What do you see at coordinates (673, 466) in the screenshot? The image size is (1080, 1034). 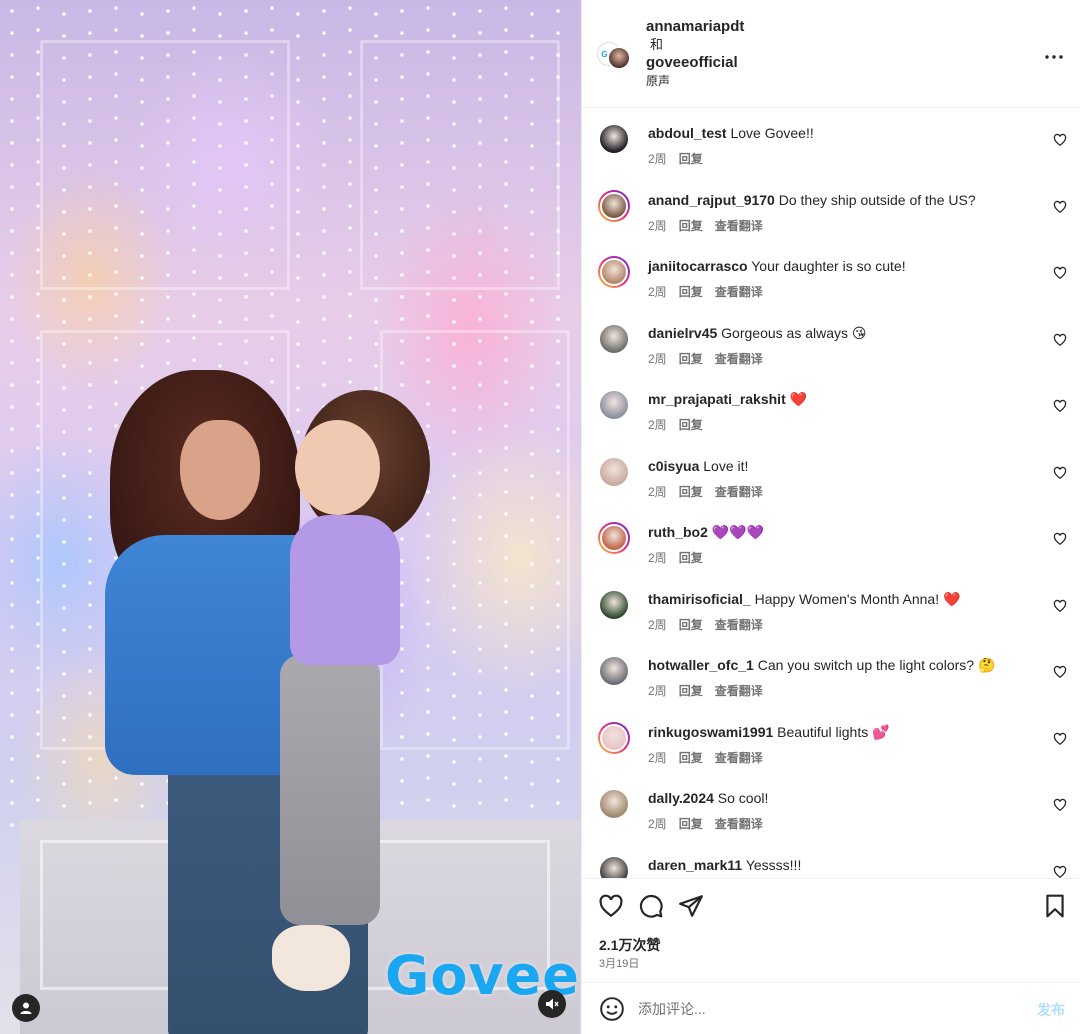 I see `commenter-username: c0isyua` at bounding box center [673, 466].